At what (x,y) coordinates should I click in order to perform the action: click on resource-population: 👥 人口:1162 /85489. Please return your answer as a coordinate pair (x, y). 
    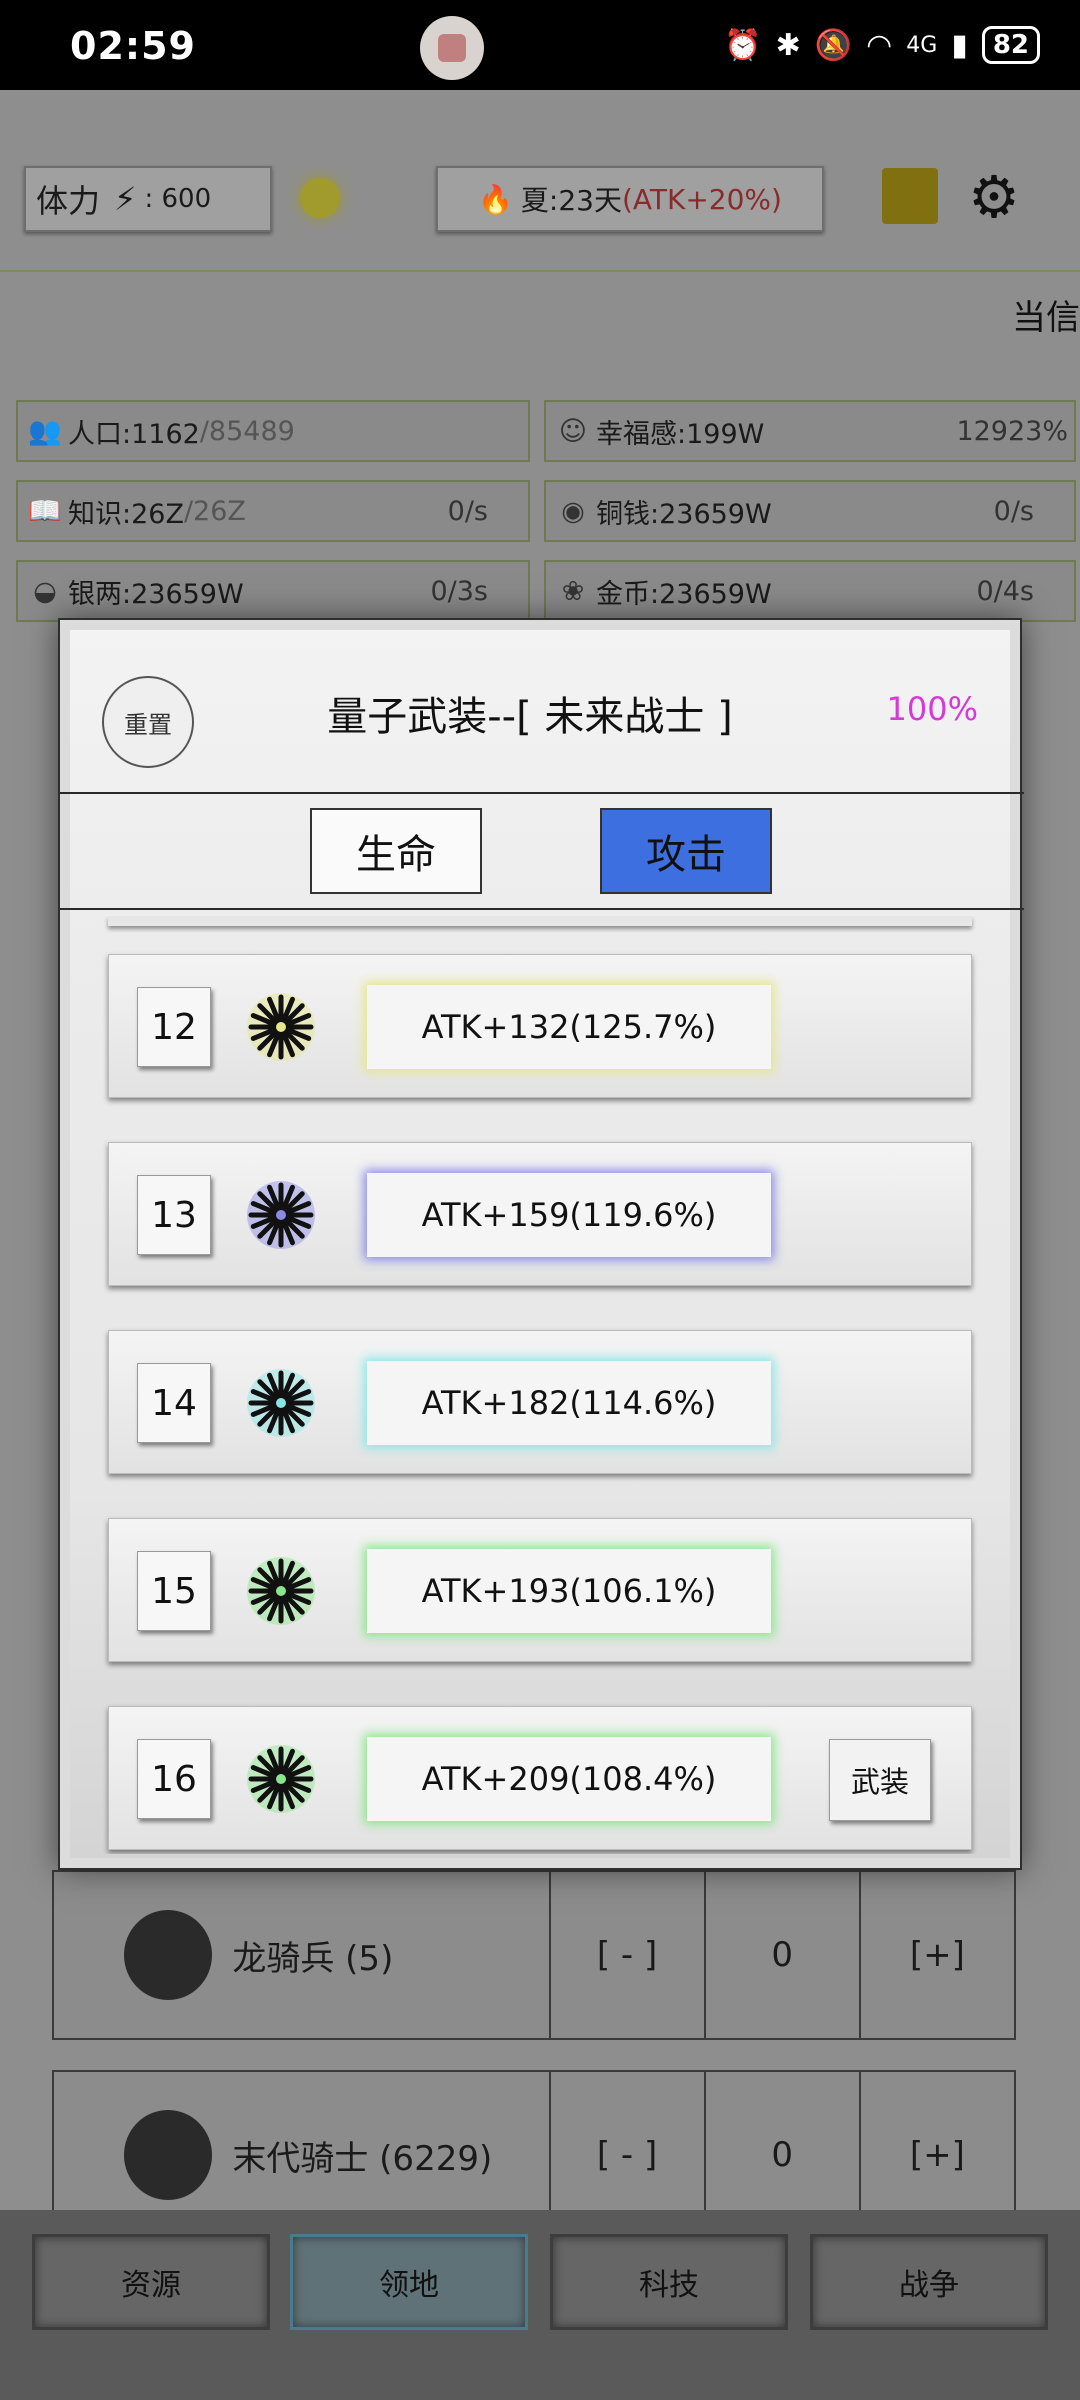
    Looking at the image, I should click on (273, 431).